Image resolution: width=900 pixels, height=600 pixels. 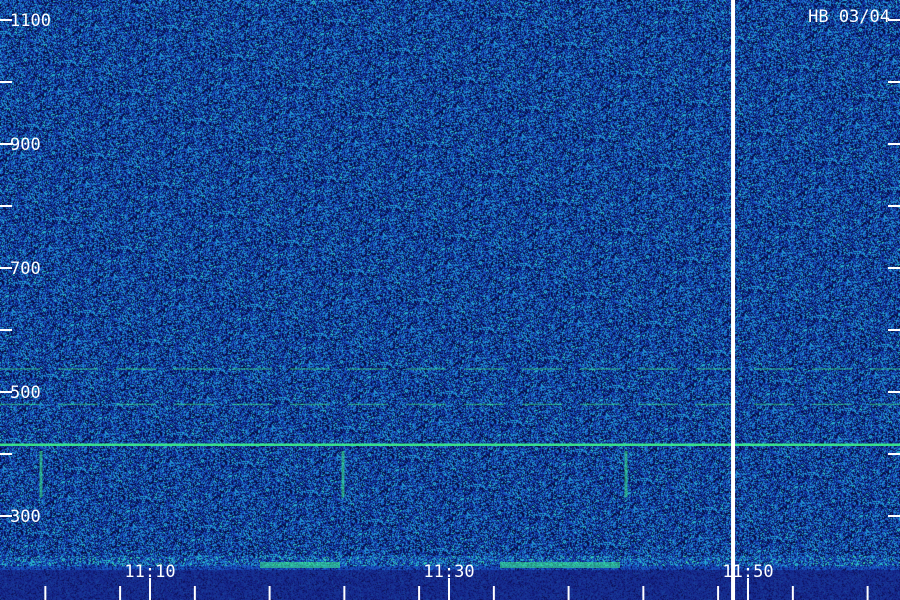 I want to click on y-tick-label-900: 900, so click(x=25, y=145).